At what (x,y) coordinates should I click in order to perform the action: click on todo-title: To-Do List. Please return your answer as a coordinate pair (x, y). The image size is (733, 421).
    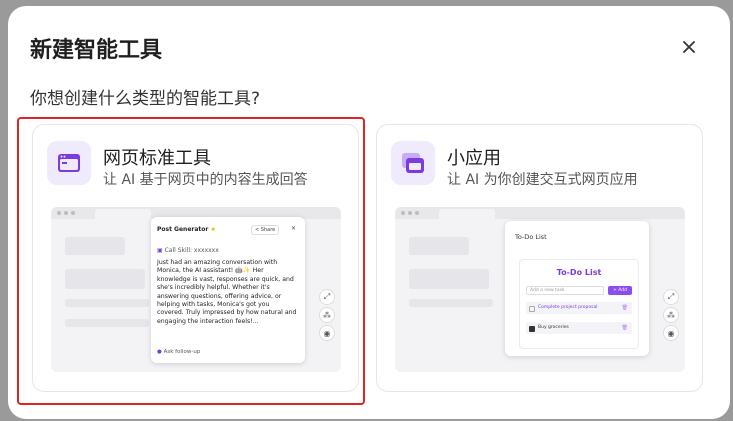
    Looking at the image, I should click on (579, 272).